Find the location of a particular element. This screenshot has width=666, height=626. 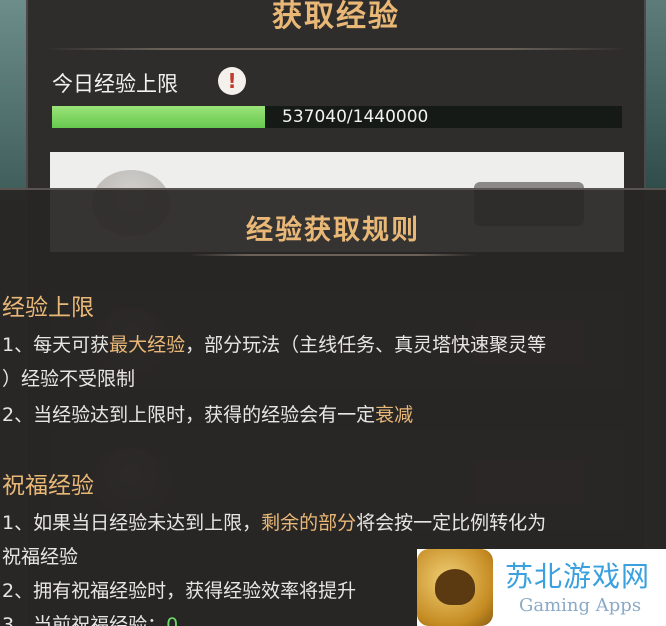

rule-text: ）经验不受限制 is located at coordinates (69, 379).